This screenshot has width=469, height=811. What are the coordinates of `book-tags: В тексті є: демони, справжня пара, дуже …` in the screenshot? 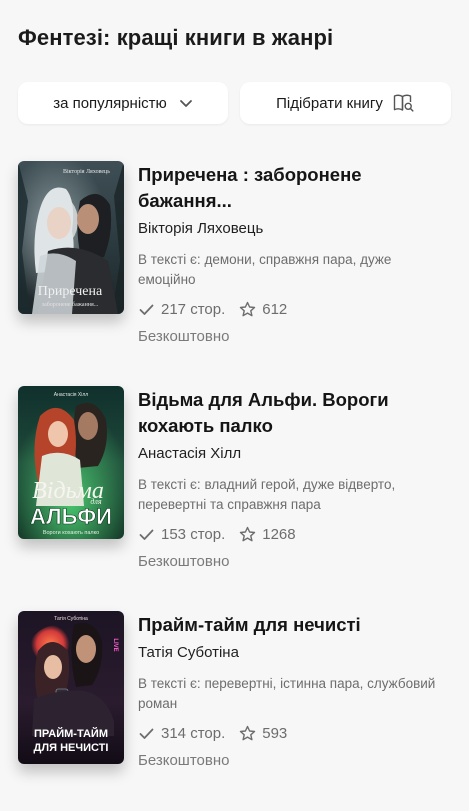 It's located at (294, 270).